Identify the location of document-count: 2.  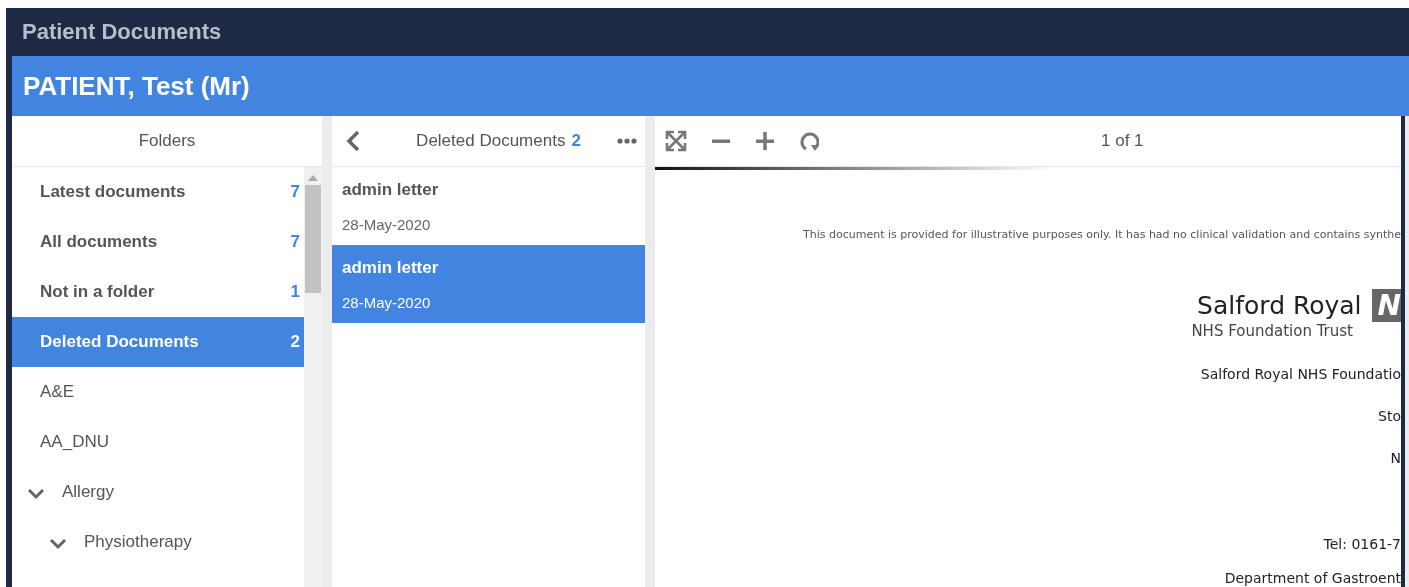
(576, 141).